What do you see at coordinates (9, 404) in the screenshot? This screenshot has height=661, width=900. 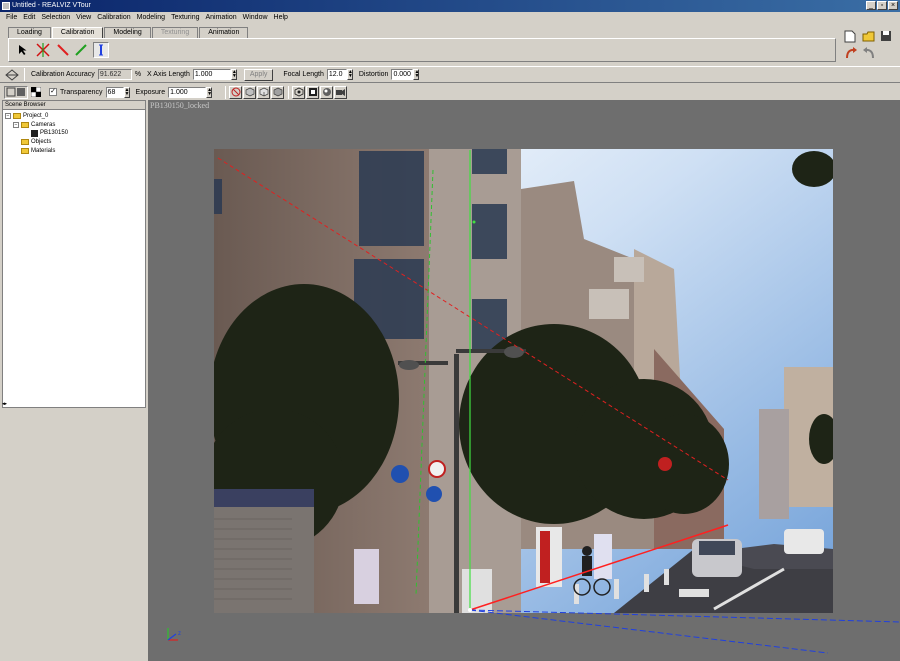 I see `splitter-handle: ◂▸` at bounding box center [9, 404].